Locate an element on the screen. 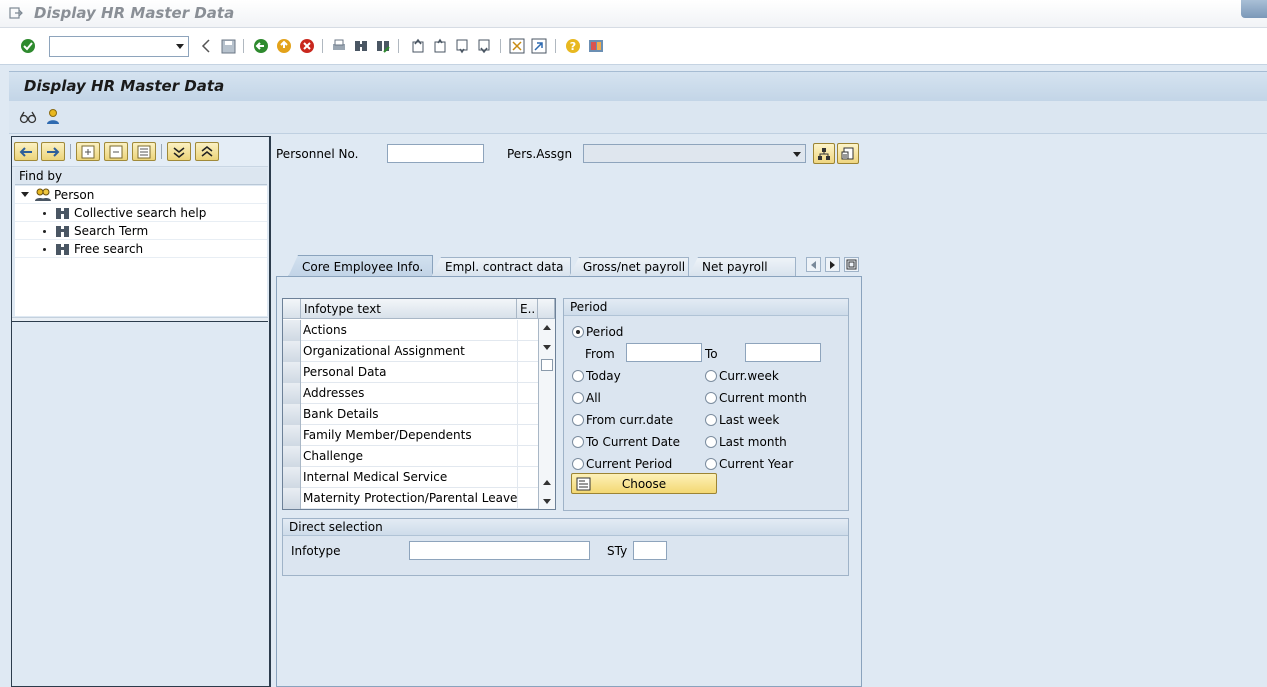  tab-gross-net-payroll: Gross/net payroll is located at coordinates (629, 267).